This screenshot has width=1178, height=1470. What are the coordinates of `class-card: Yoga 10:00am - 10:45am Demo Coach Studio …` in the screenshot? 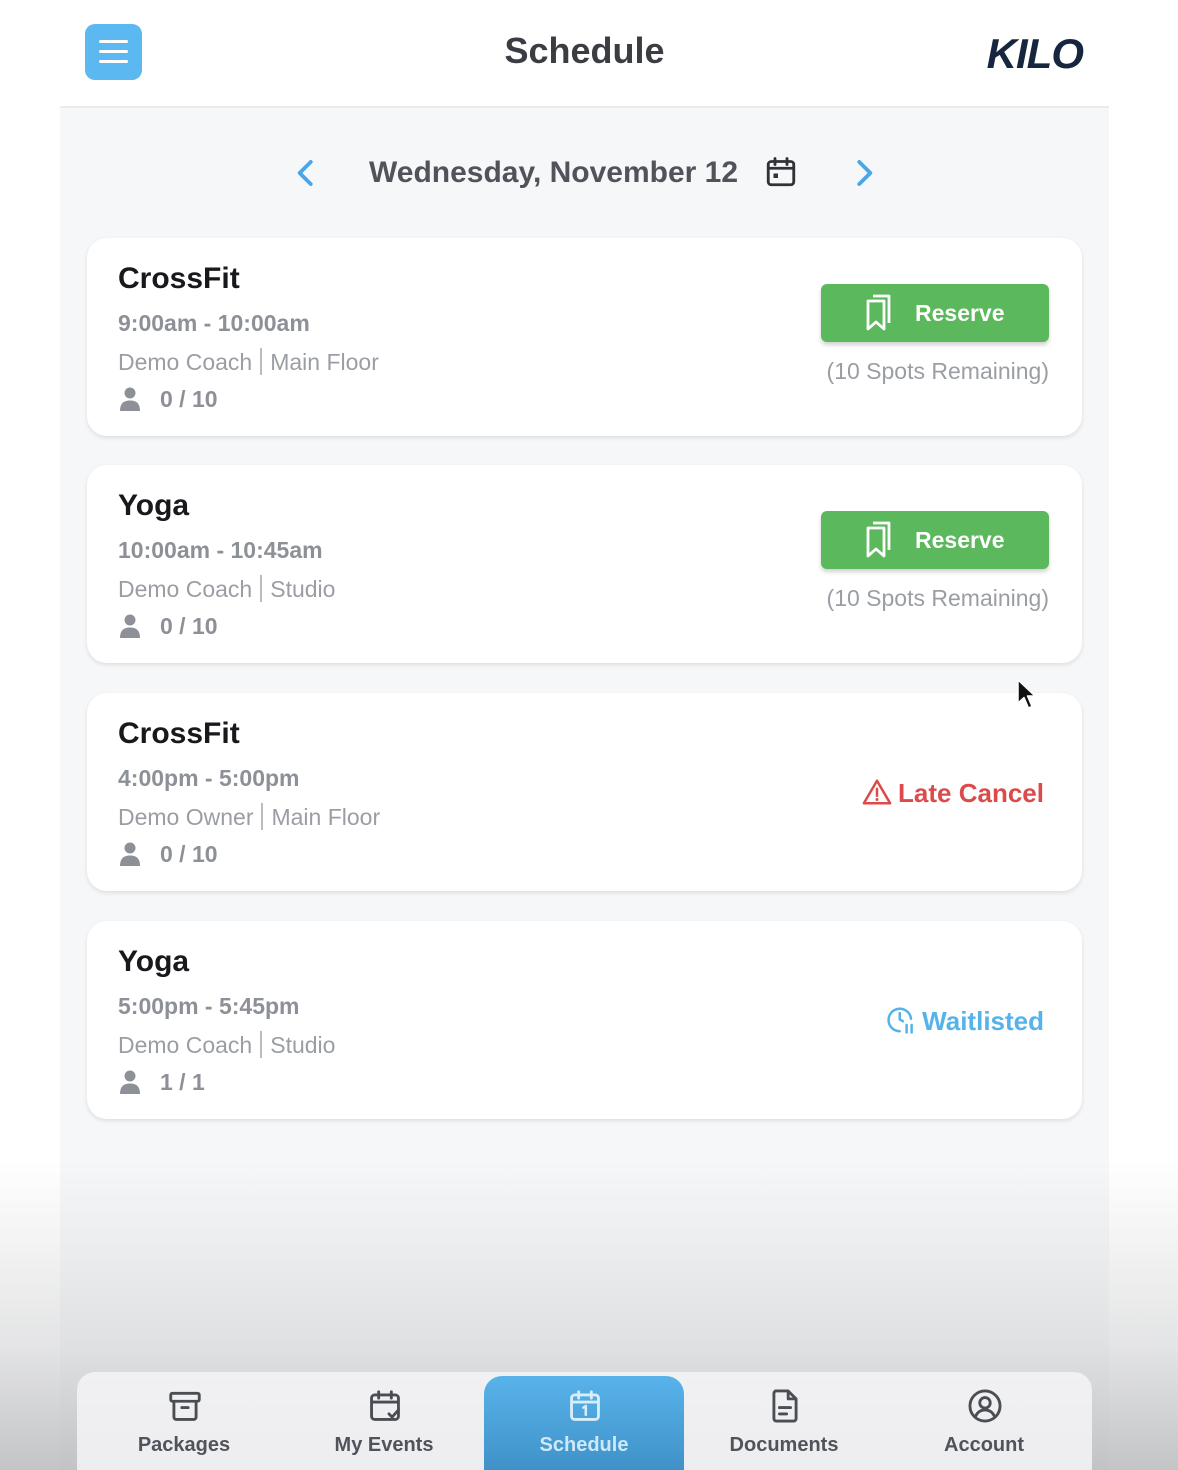 It's located at (584, 564).